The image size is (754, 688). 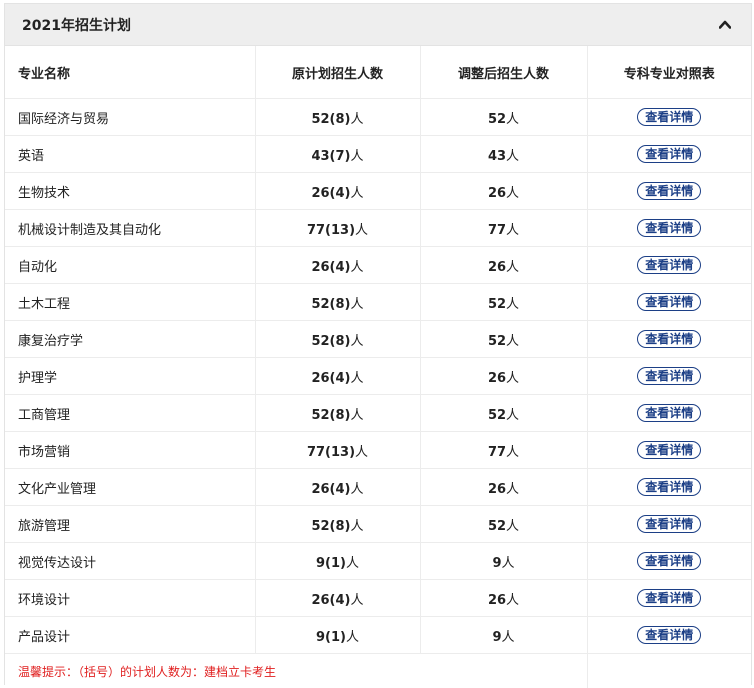 I want to click on major-name: 工商管理, so click(x=130, y=413).